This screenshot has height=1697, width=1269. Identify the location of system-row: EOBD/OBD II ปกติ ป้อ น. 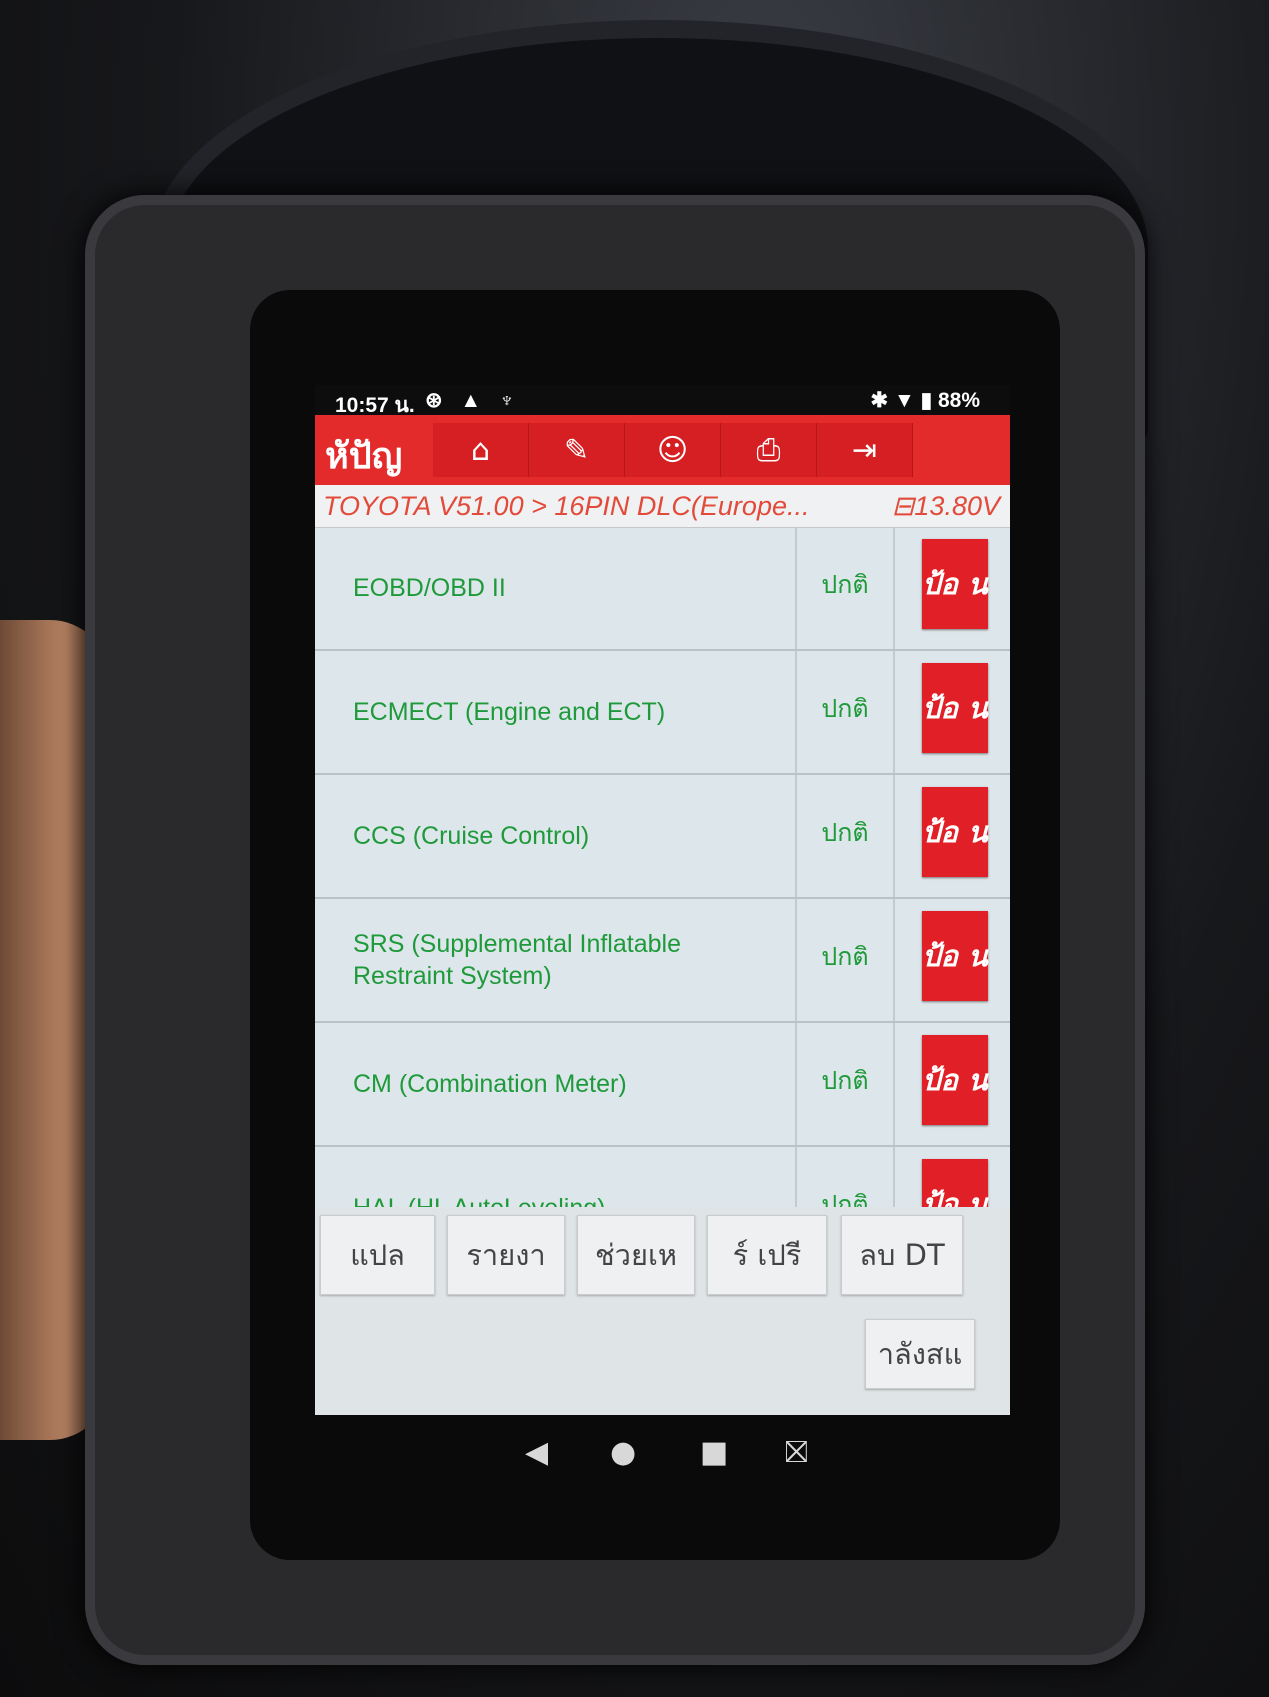
(662, 589).